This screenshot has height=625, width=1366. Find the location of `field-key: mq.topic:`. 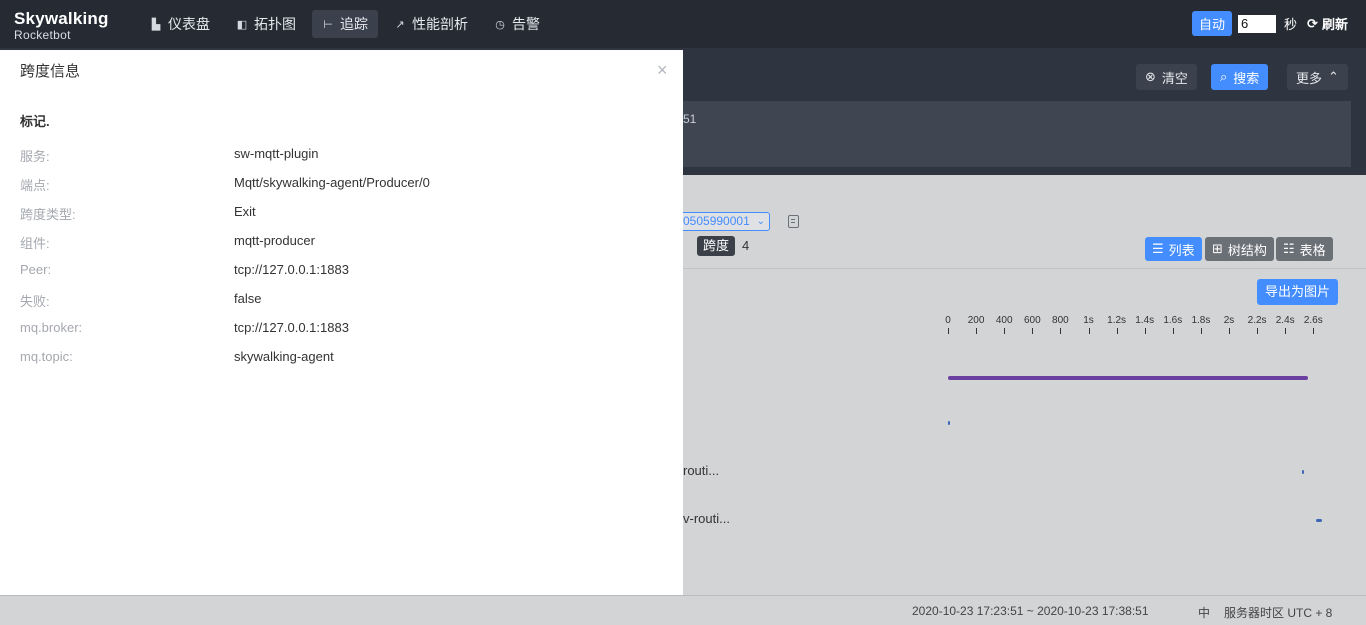

field-key: mq.topic: is located at coordinates (46, 356).